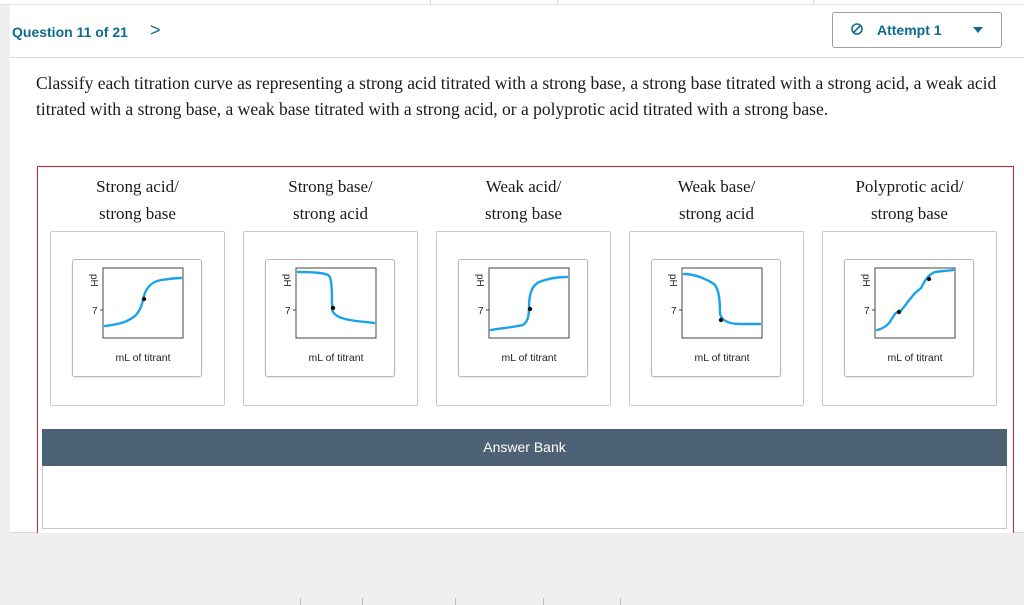 The image size is (1024, 605). I want to click on answer-bank-header: Answer Bank, so click(524, 447).